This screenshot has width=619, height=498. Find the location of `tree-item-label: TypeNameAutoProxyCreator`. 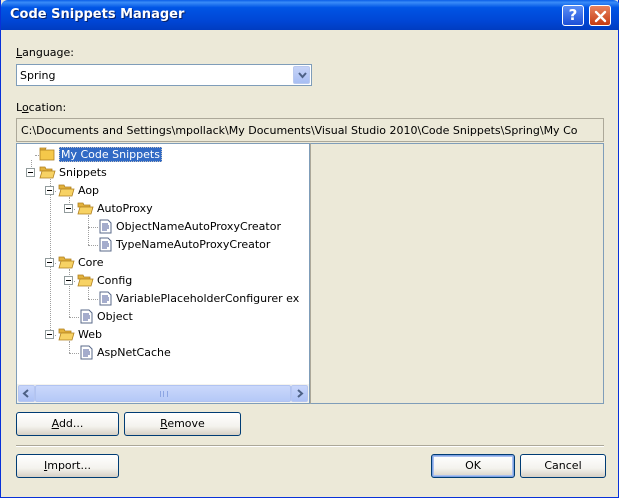

tree-item-label: TypeNameAutoProxyCreator is located at coordinates (193, 244).